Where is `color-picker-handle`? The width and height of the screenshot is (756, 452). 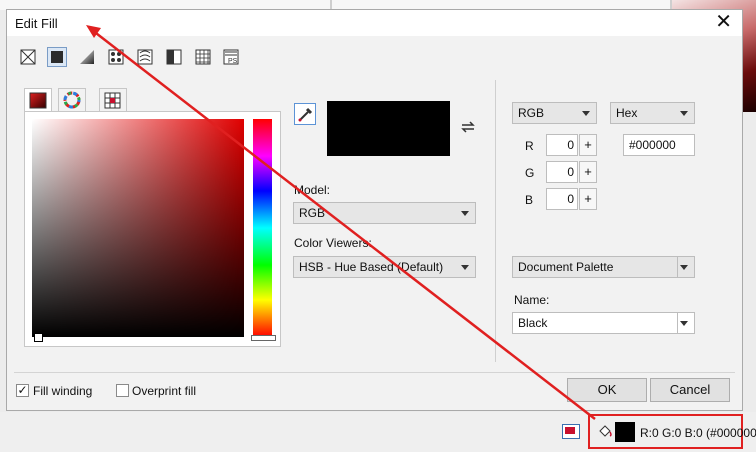
color-picker-handle is located at coordinates (38, 337).